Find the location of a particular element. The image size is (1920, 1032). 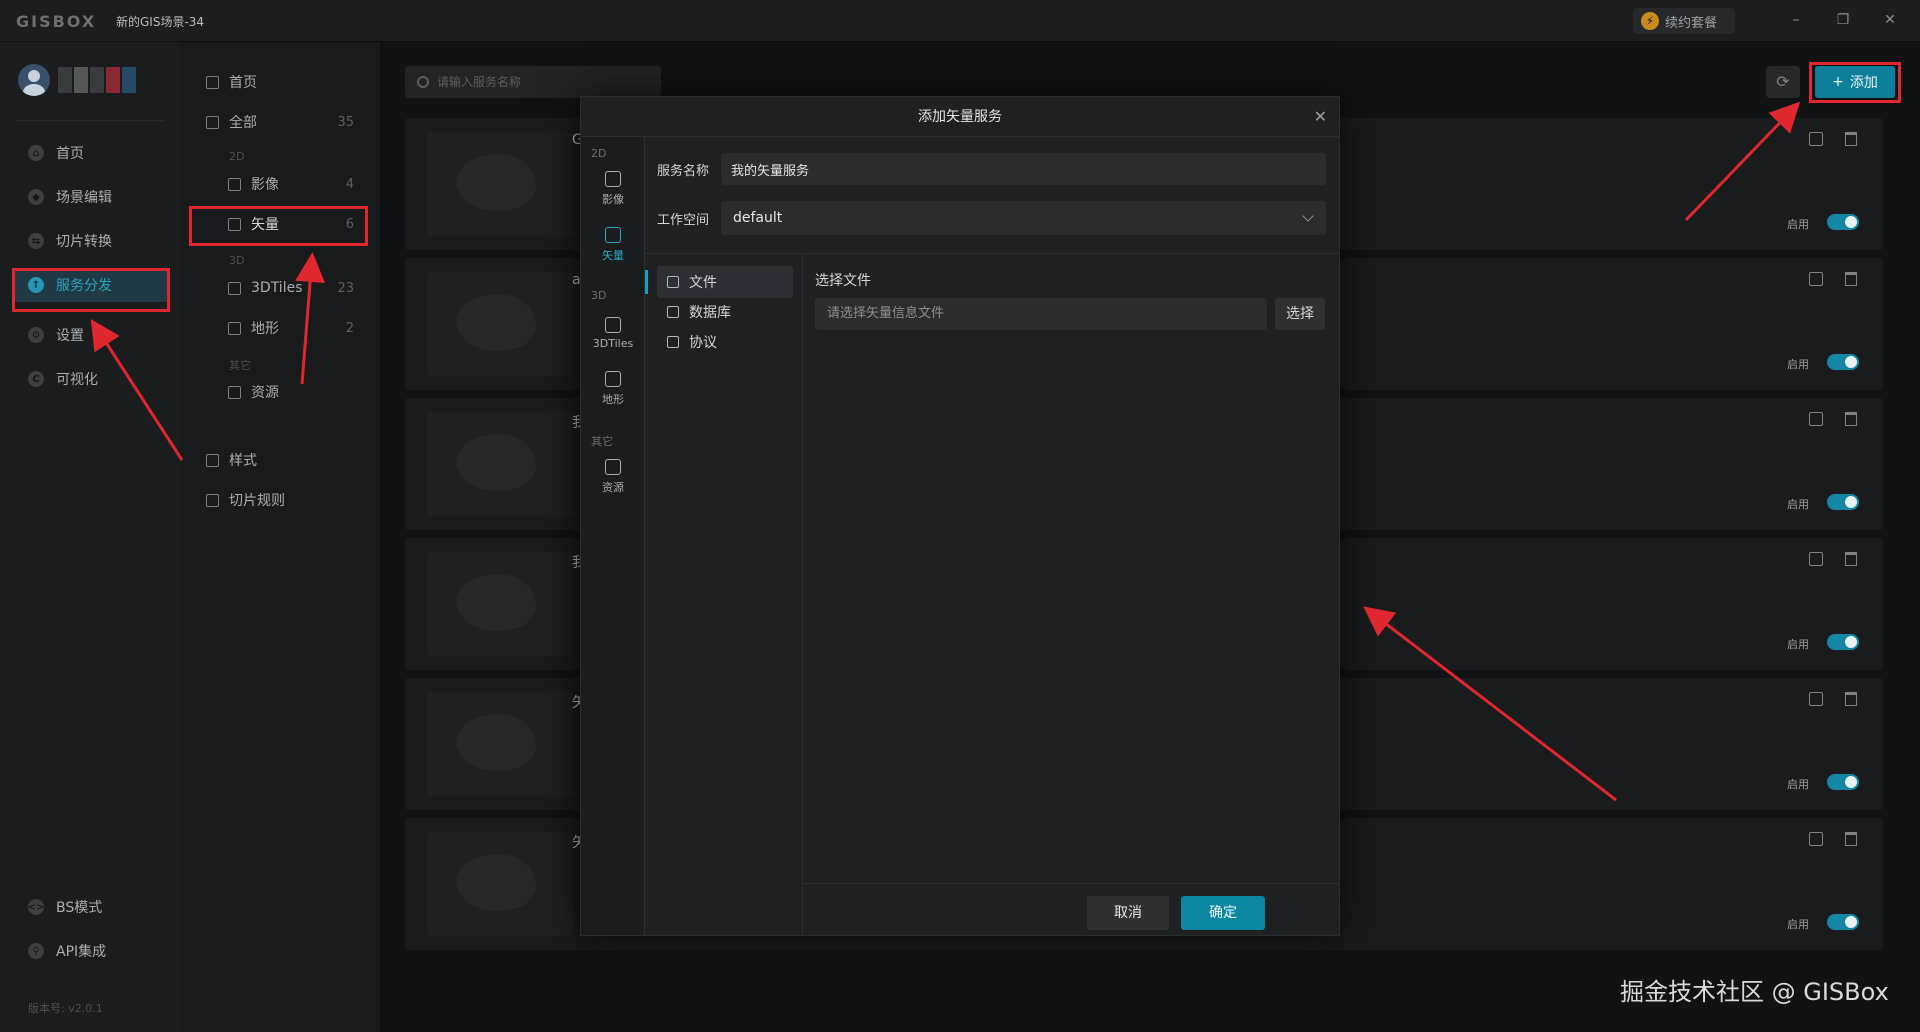

arrow-to-add is located at coordinates (1742, 161).